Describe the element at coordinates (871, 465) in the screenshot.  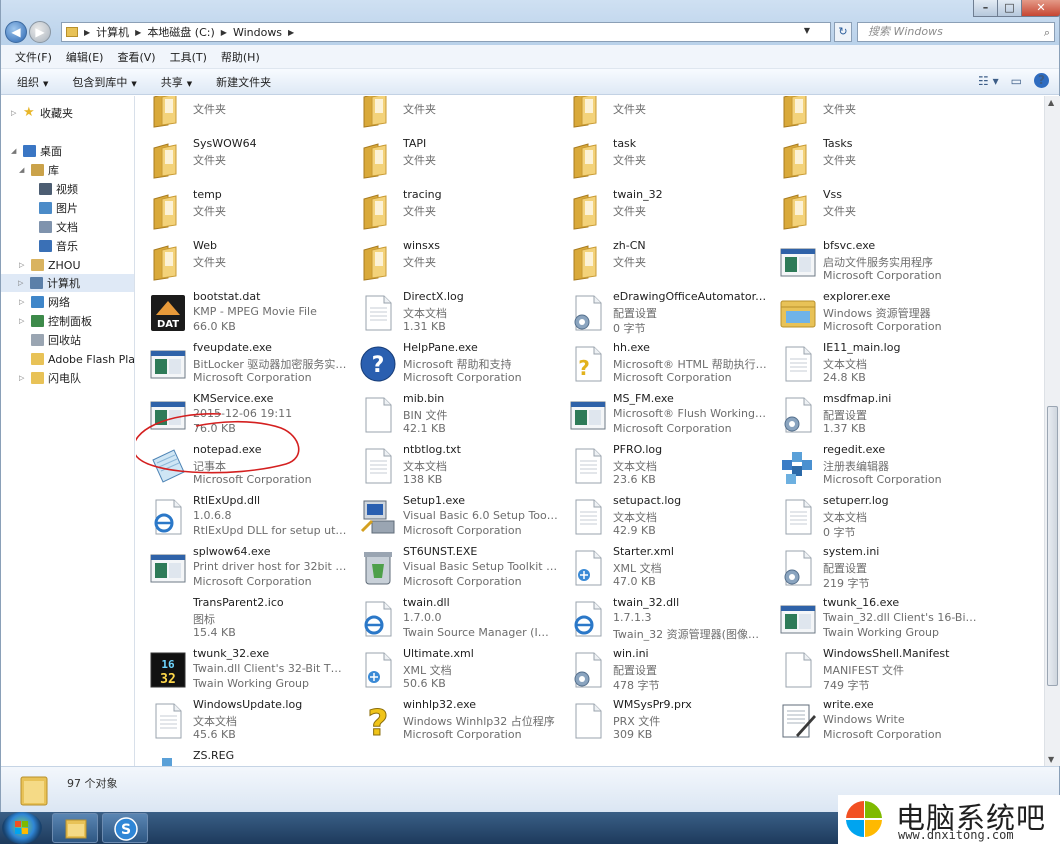
I see `file-item: regedit.exe 注册表编辑器 Microsoft Corporation` at that location.